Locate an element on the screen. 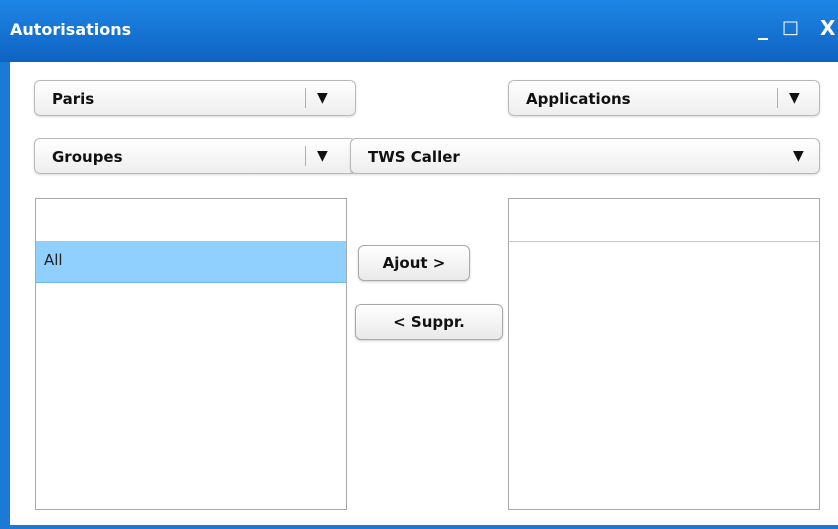 This screenshot has height=529, width=838. remove-button: < Suppr. is located at coordinates (429, 322).